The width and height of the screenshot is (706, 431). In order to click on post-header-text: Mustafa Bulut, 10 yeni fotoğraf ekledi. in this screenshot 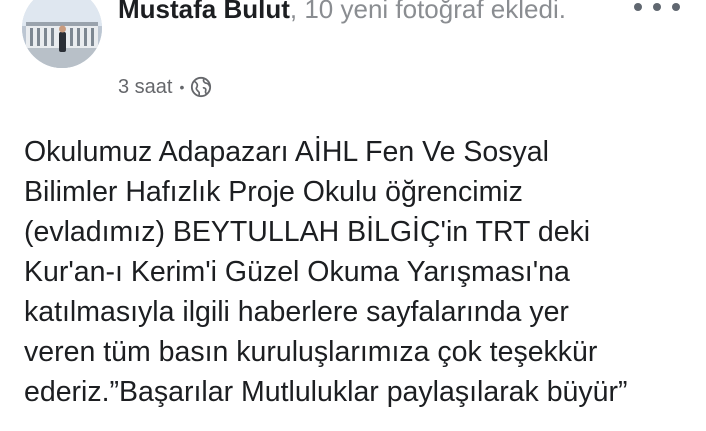, I will do `click(358, 14)`.